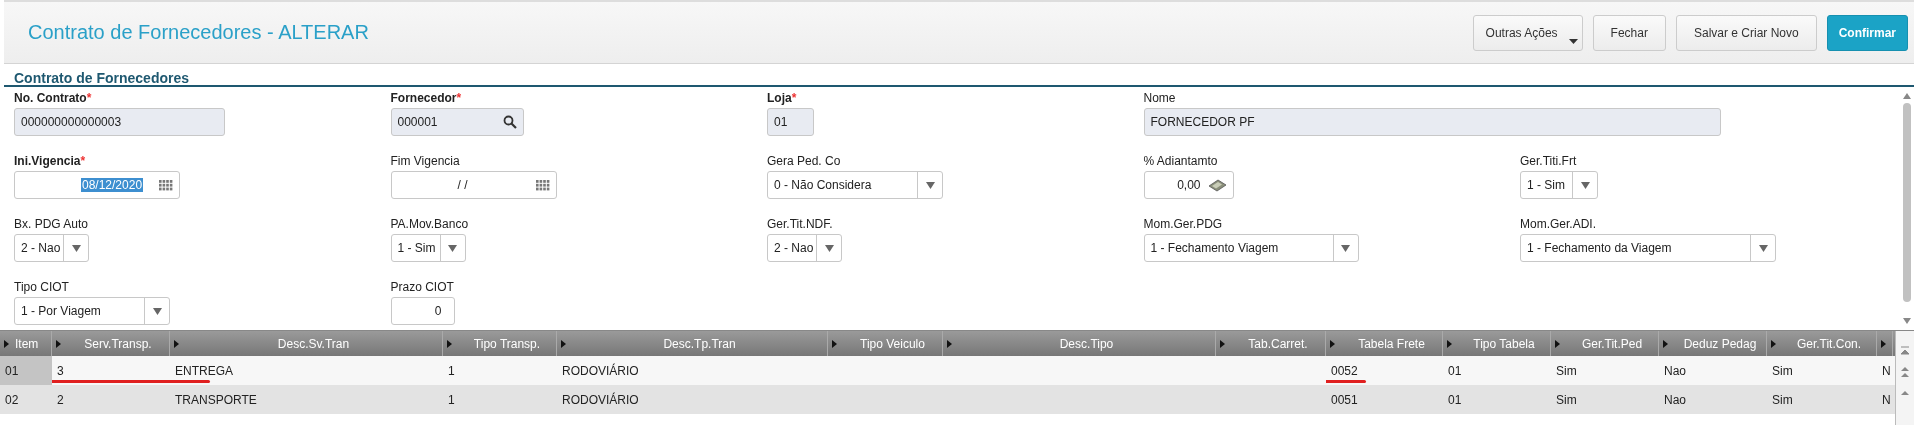  What do you see at coordinates (1648, 248) in the screenshot?
I see `dropdown: 1 - Fechamento da Viagem` at bounding box center [1648, 248].